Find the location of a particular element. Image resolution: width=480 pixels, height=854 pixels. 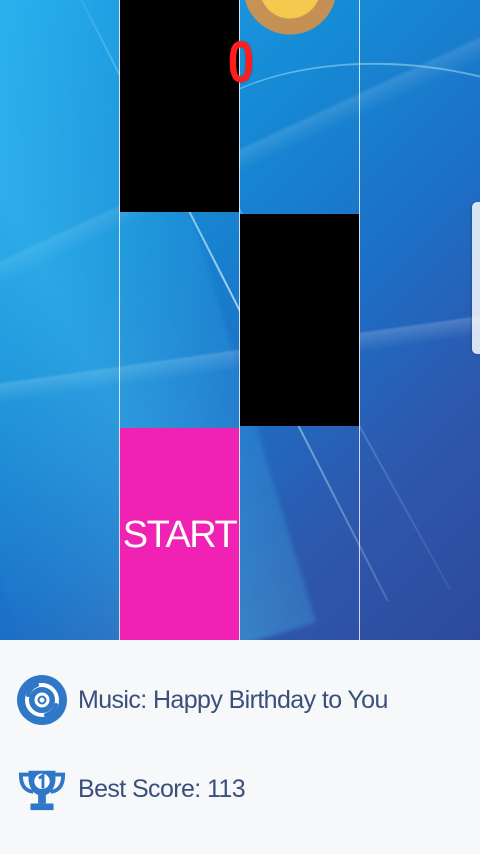

current-score: 0 is located at coordinates (241, 62).